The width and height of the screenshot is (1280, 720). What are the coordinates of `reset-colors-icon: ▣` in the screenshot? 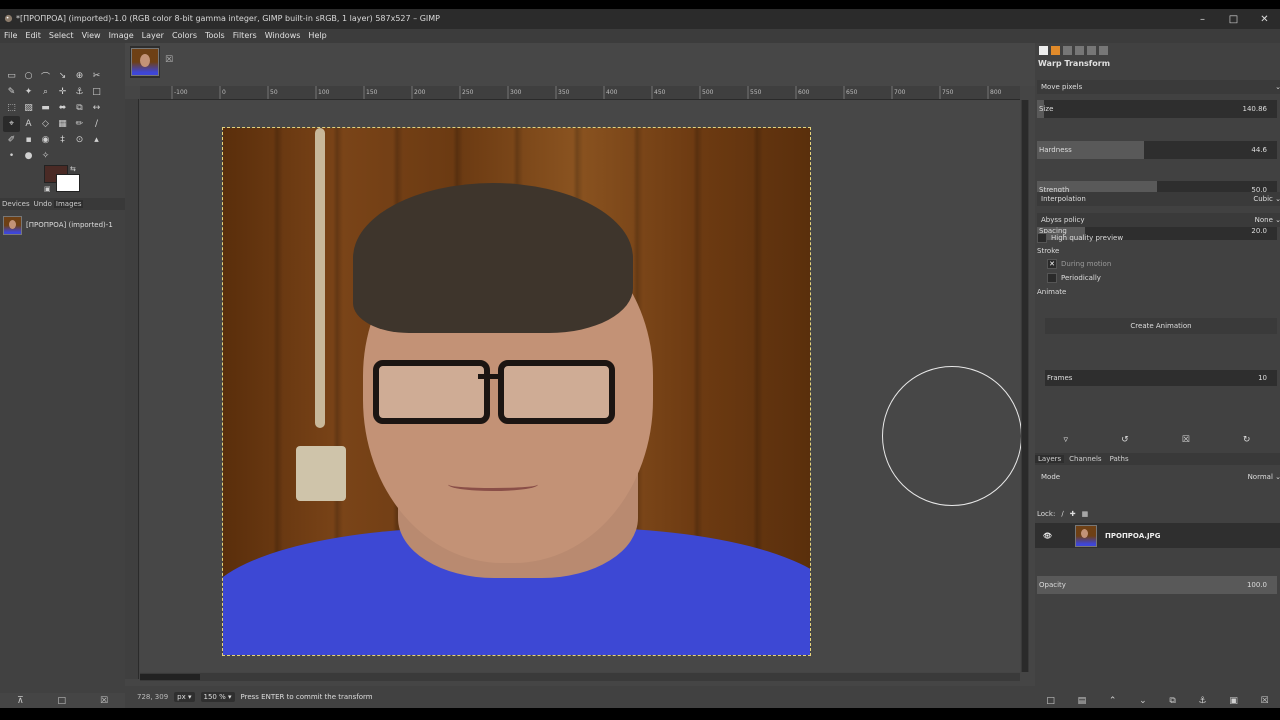 It's located at (47, 189).